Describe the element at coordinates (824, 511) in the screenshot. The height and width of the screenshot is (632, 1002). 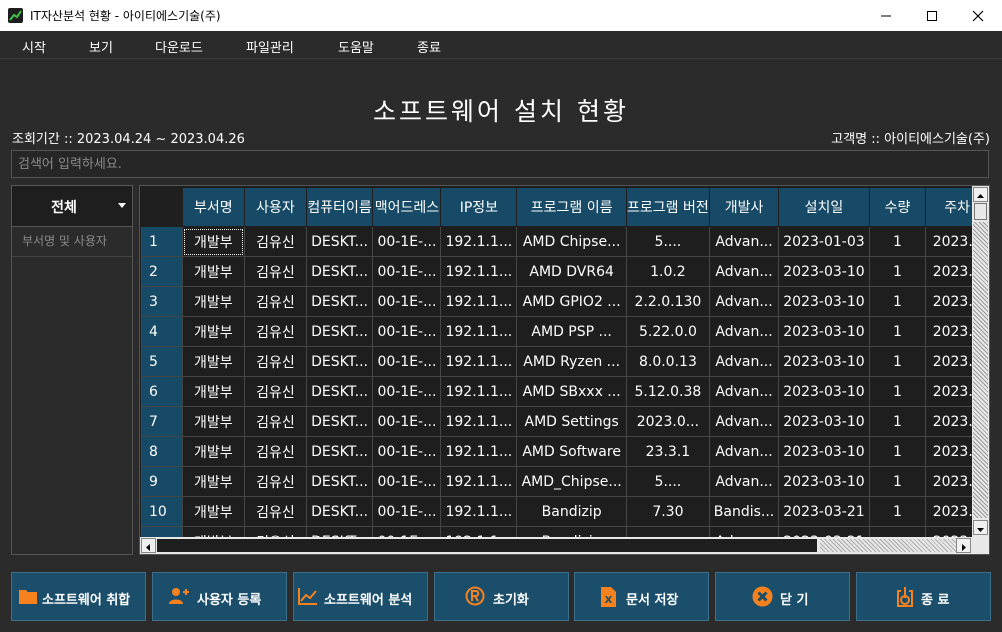
I see `table-cell: 2023-03-21` at that location.